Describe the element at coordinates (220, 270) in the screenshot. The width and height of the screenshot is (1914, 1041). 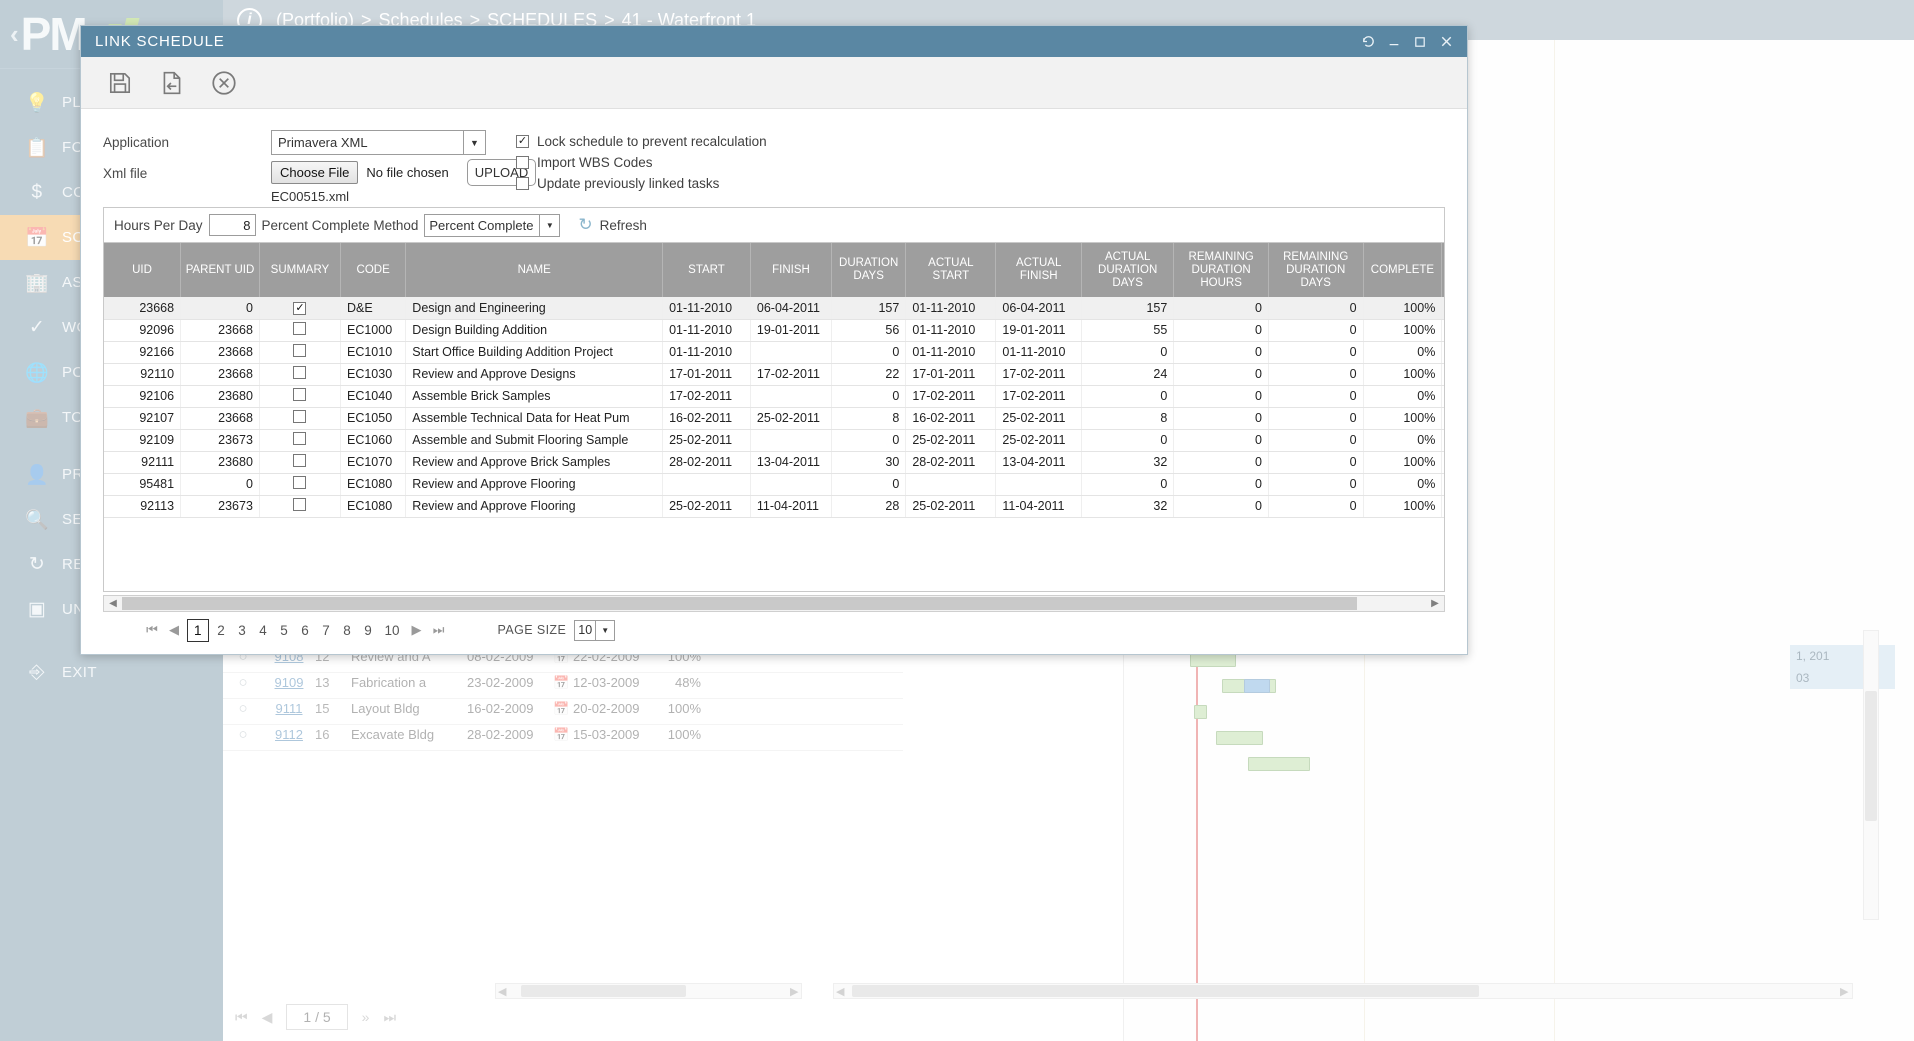
I see `col-parent-uid: PARENT UID` at that location.